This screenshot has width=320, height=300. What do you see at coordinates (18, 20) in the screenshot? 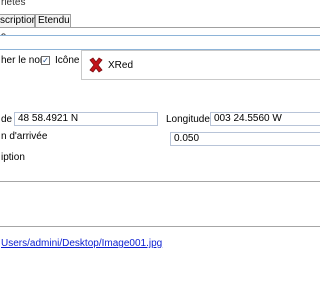
I see `tab-description: scription` at bounding box center [18, 20].